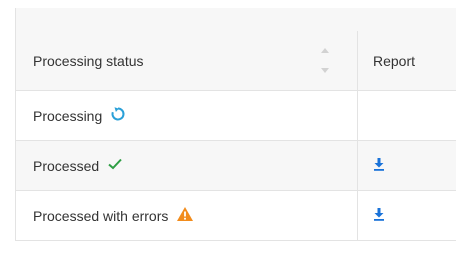 This screenshot has width=469, height=261. Describe the element at coordinates (118, 115) in the screenshot. I see `refresh-icon` at that location.